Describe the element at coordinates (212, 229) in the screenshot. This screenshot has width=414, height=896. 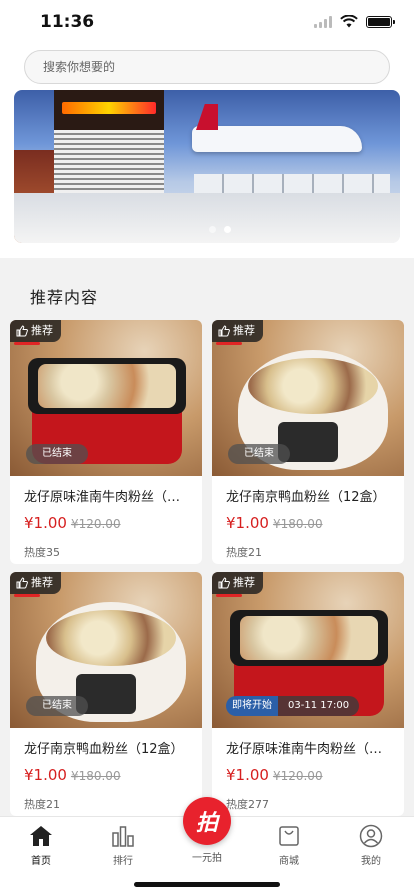
I see `carousel-dot` at that location.